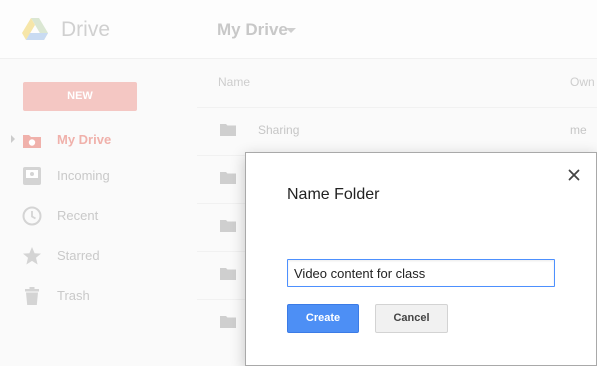 The height and width of the screenshot is (366, 597). I want to click on file-owner: me, so click(578, 130).